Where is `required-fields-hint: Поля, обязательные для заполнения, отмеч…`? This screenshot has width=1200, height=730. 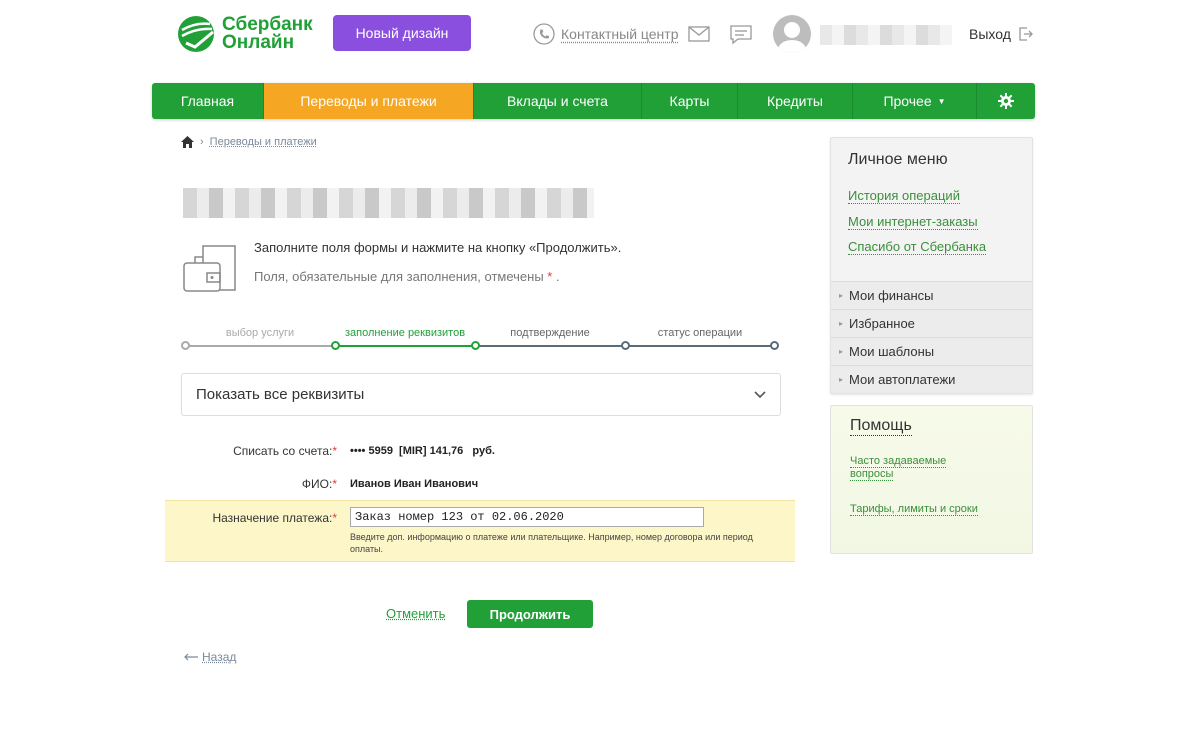 required-fields-hint: Поля, обязательные для заполнения, отмеч… is located at coordinates (407, 276).